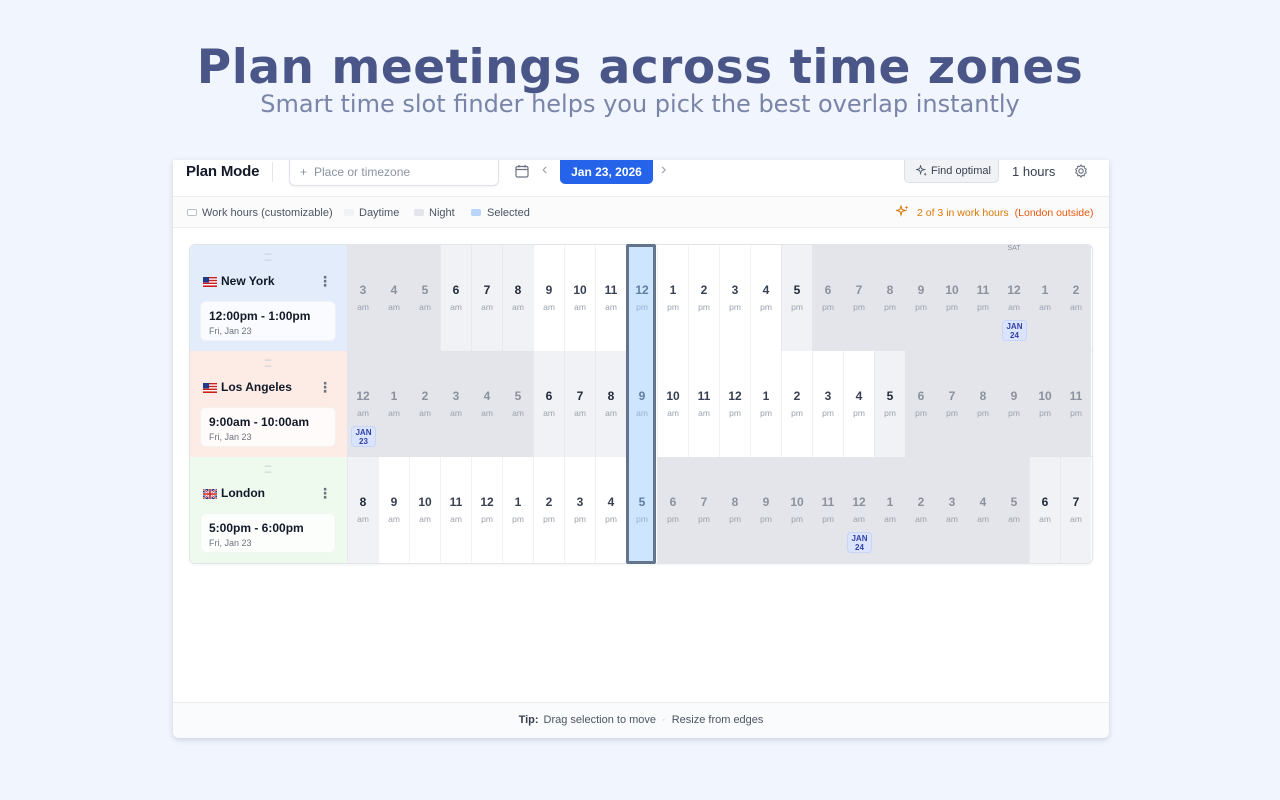 The image size is (1280, 800). Describe the element at coordinates (210, 494) in the screenshot. I see `uk-flag-icon` at that location.